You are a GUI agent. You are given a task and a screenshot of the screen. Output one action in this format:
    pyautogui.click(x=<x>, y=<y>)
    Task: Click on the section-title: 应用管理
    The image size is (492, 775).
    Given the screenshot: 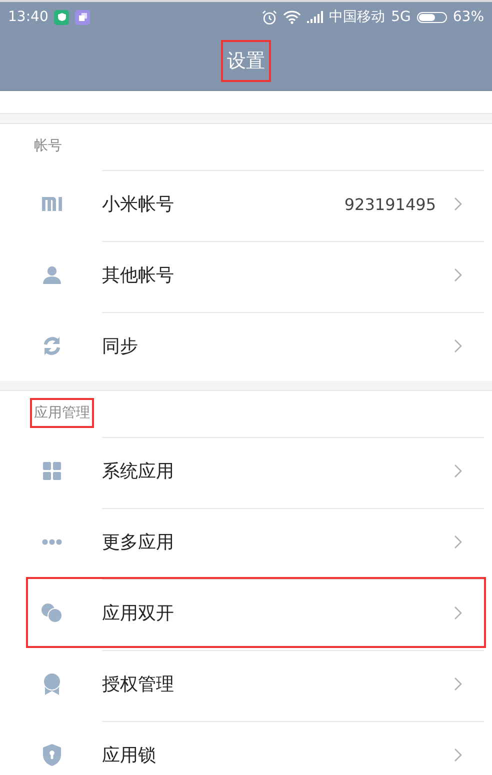 What is the action you would take?
    pyautogui.click(x=62, y=413)
    